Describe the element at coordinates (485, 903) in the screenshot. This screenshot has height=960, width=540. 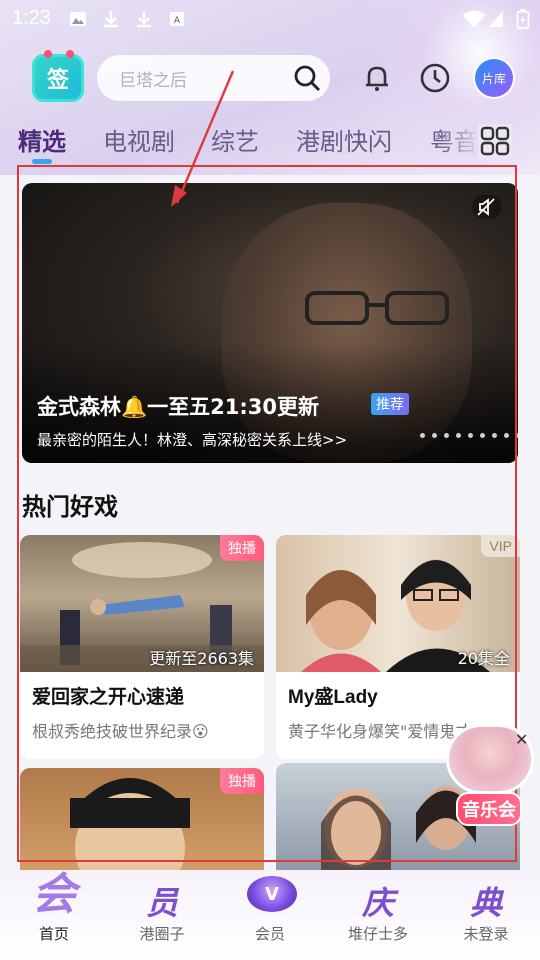
I see `profile-icon: 典` at that location.